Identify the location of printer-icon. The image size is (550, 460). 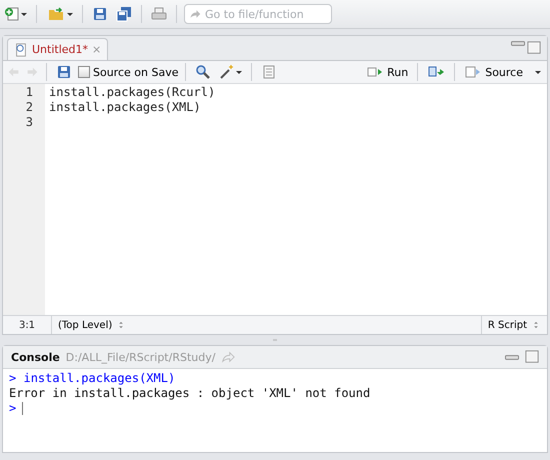
(159, 14).